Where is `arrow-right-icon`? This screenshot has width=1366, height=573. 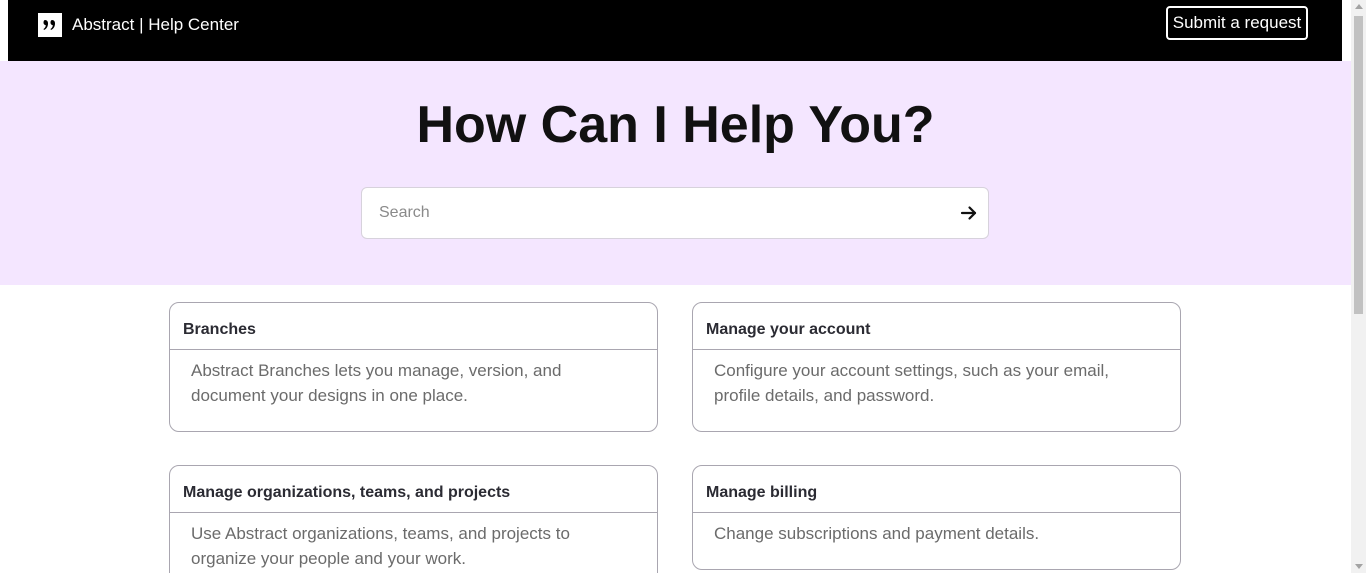 arrow-right-icon is located at coordinates (968, 213).